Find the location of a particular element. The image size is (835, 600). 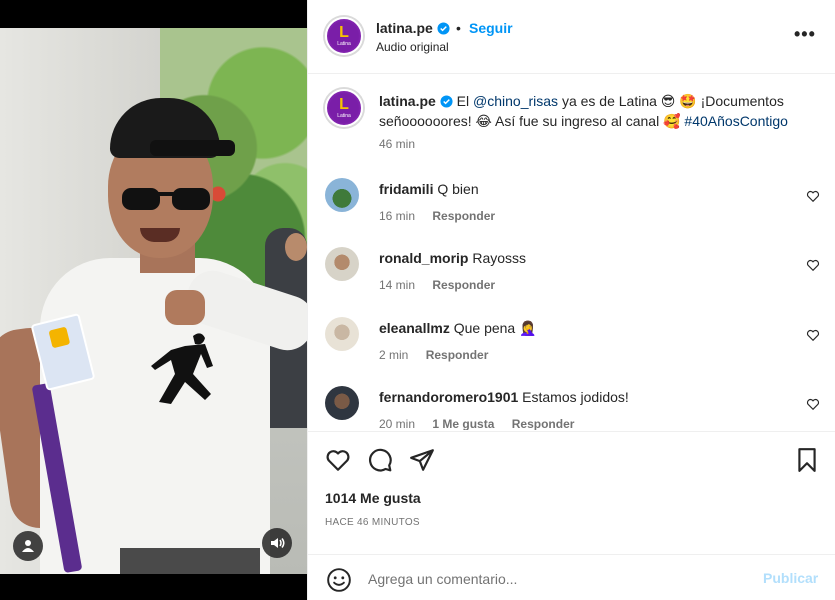

share-paper-plane-icon is located at coordinates (422, 460).